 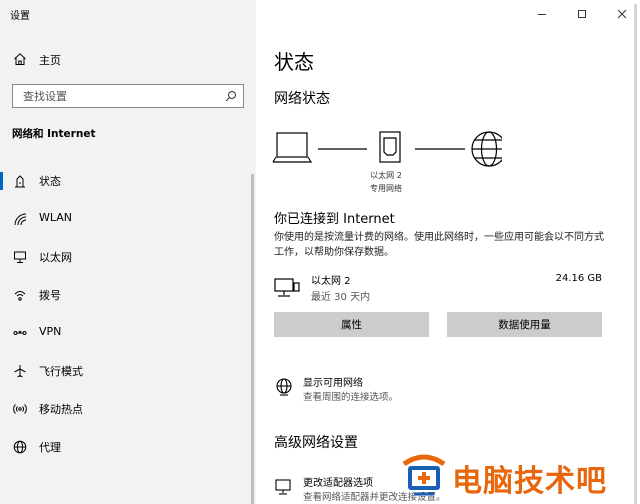 I want to click on proxy-globe-icon, so click(x=20, y=447).